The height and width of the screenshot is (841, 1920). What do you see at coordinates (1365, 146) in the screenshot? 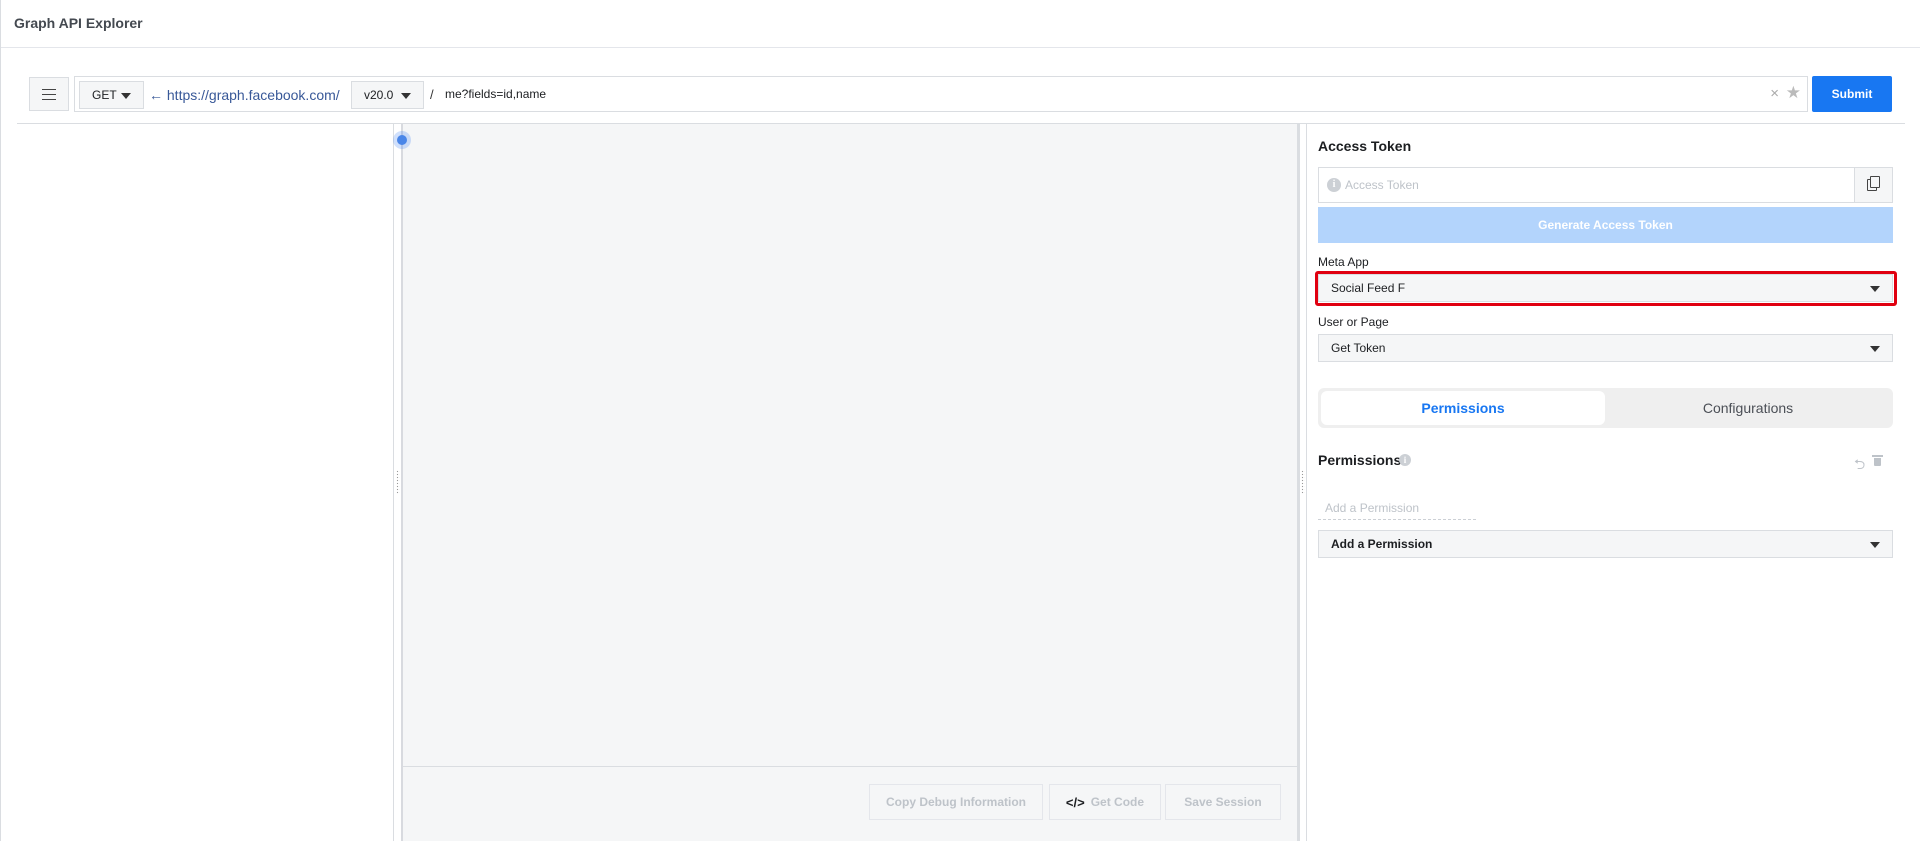
I see `access-token-heading: Access Token` at bounding box center [1365, 146].